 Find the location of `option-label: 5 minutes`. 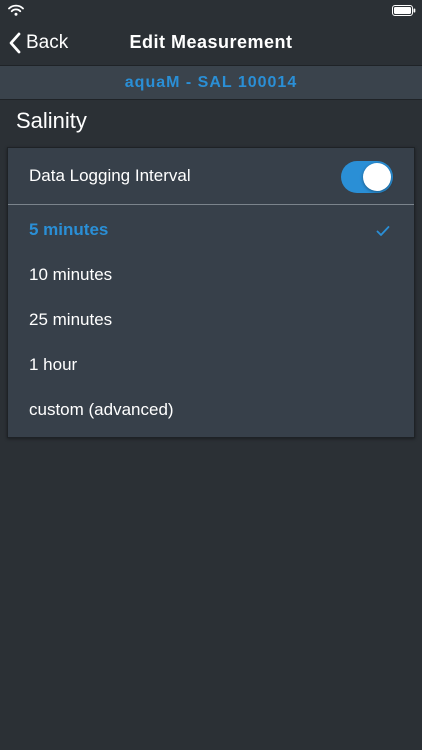

option-label: 5 minutes is located at coordinates (69, 229).